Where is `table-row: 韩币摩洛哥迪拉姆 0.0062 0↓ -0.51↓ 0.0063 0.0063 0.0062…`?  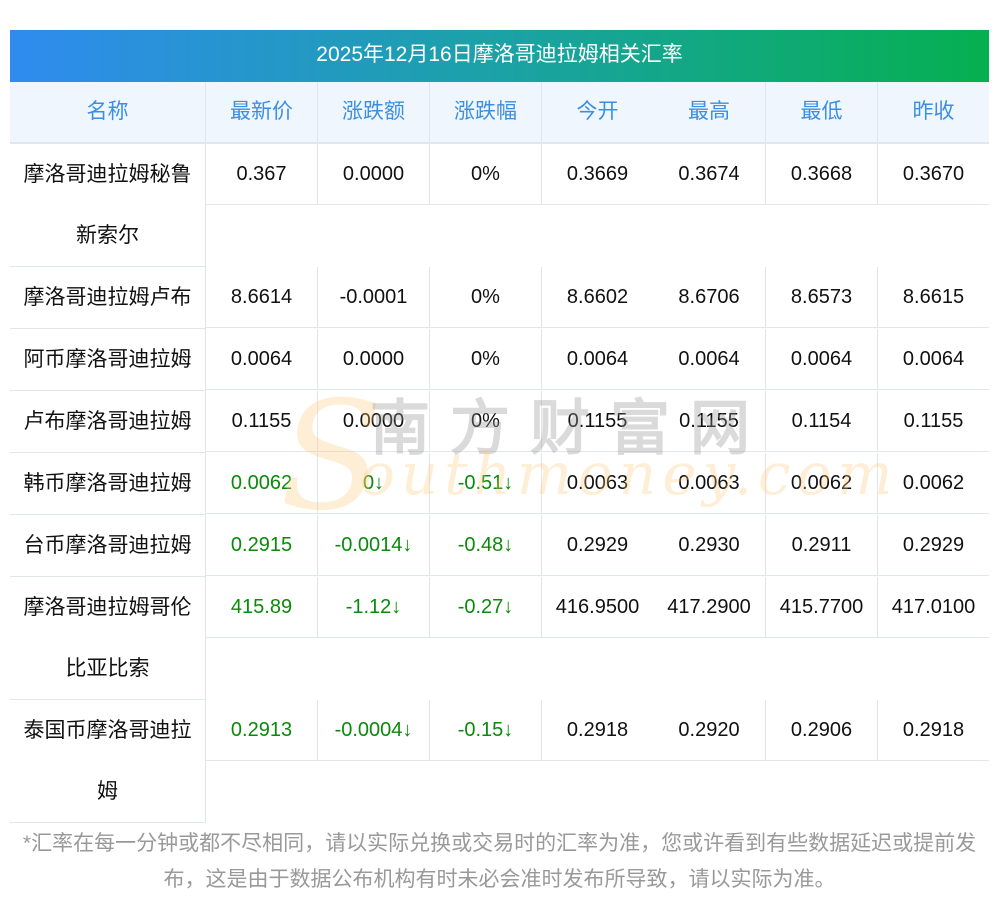
table-row: 韩币摩洛哥迪拉姆 0.0062 0↓ -0.51↓ 0.0063 0.0063 0.0062… is located at coordinates (499, 484).